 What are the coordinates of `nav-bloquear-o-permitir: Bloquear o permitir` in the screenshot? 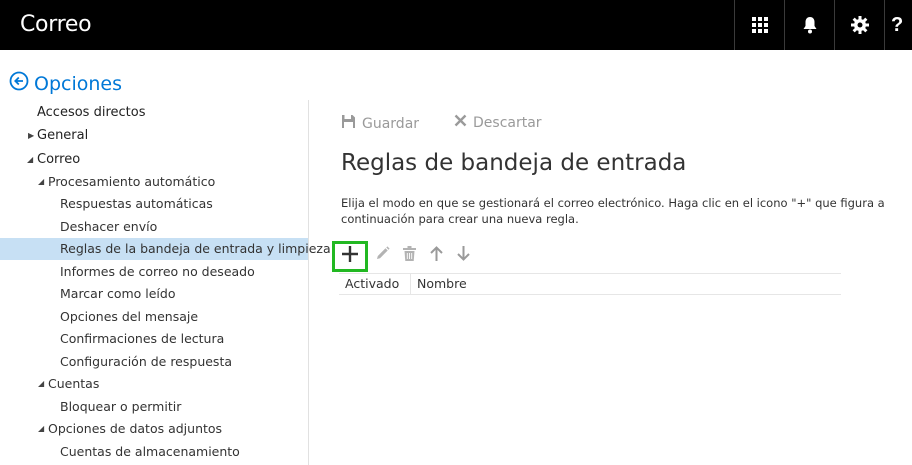 It's located at (154, 407).